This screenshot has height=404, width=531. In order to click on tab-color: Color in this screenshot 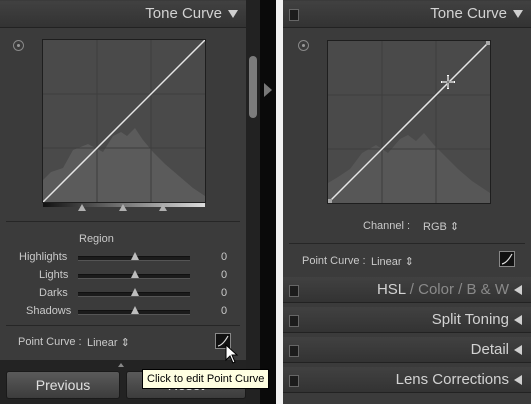, I will do `click(436, 289)`.